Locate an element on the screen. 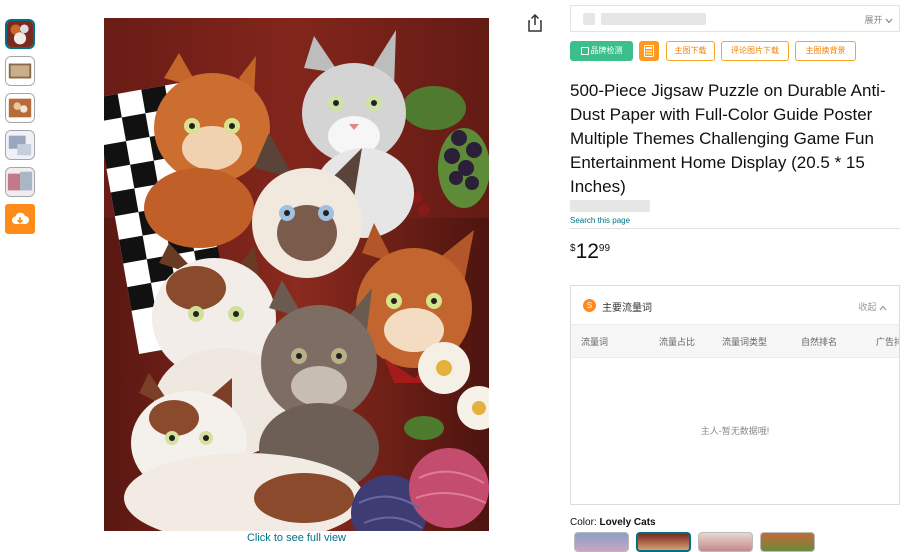 Image resolution: width=913 pixels, height=552 pixels. color-label: Color: is located at coordinates (583, 522).